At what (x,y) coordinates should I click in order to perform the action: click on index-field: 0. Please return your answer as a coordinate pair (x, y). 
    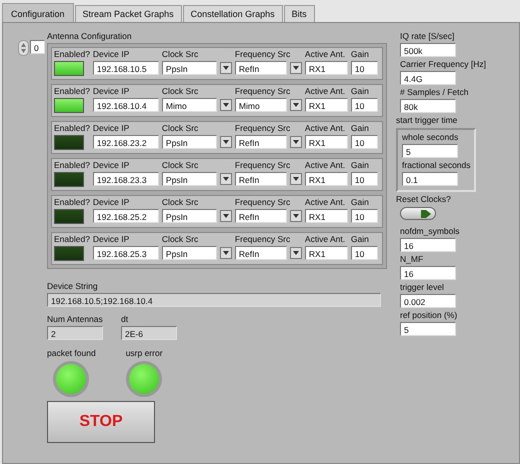
    Looking at the image, I should click on (37, 47).